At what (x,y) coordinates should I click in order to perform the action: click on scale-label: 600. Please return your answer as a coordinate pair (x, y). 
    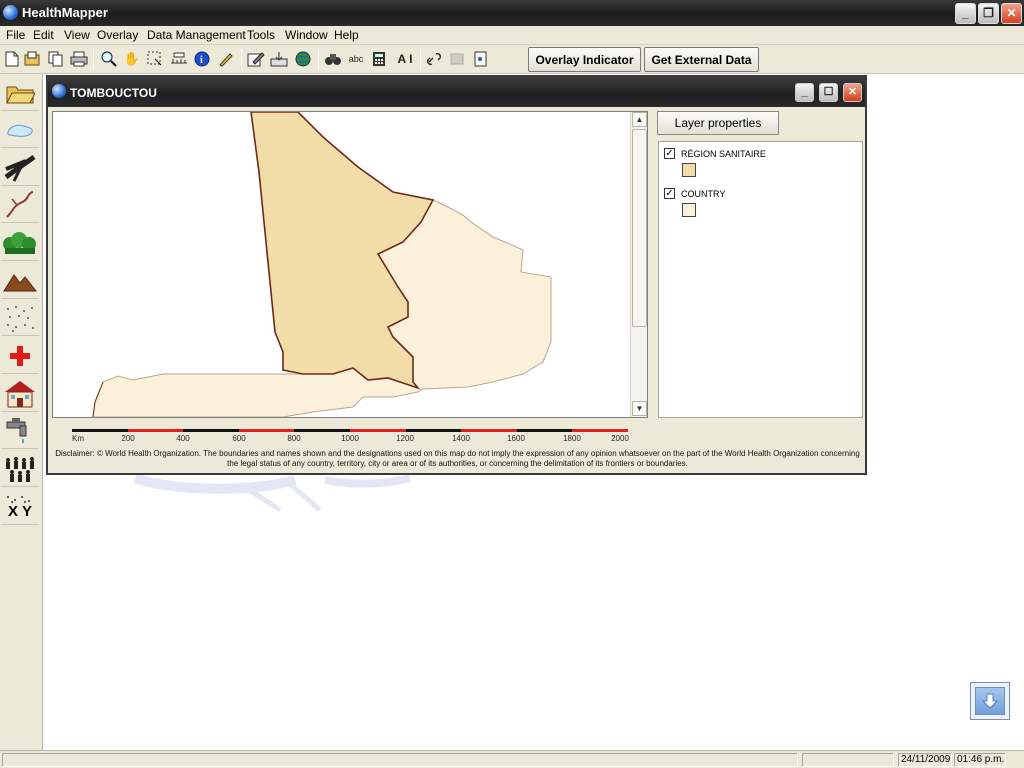
    Looking at the image, I should click on (239, 438).